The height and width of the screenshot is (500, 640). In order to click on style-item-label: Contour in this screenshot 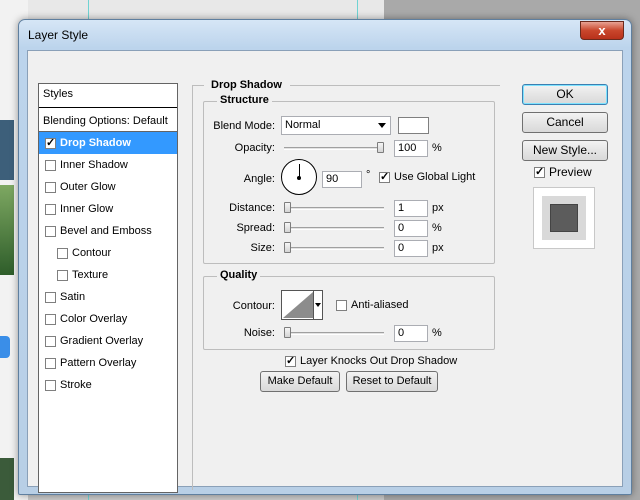, I will do `click(92, 253)`.